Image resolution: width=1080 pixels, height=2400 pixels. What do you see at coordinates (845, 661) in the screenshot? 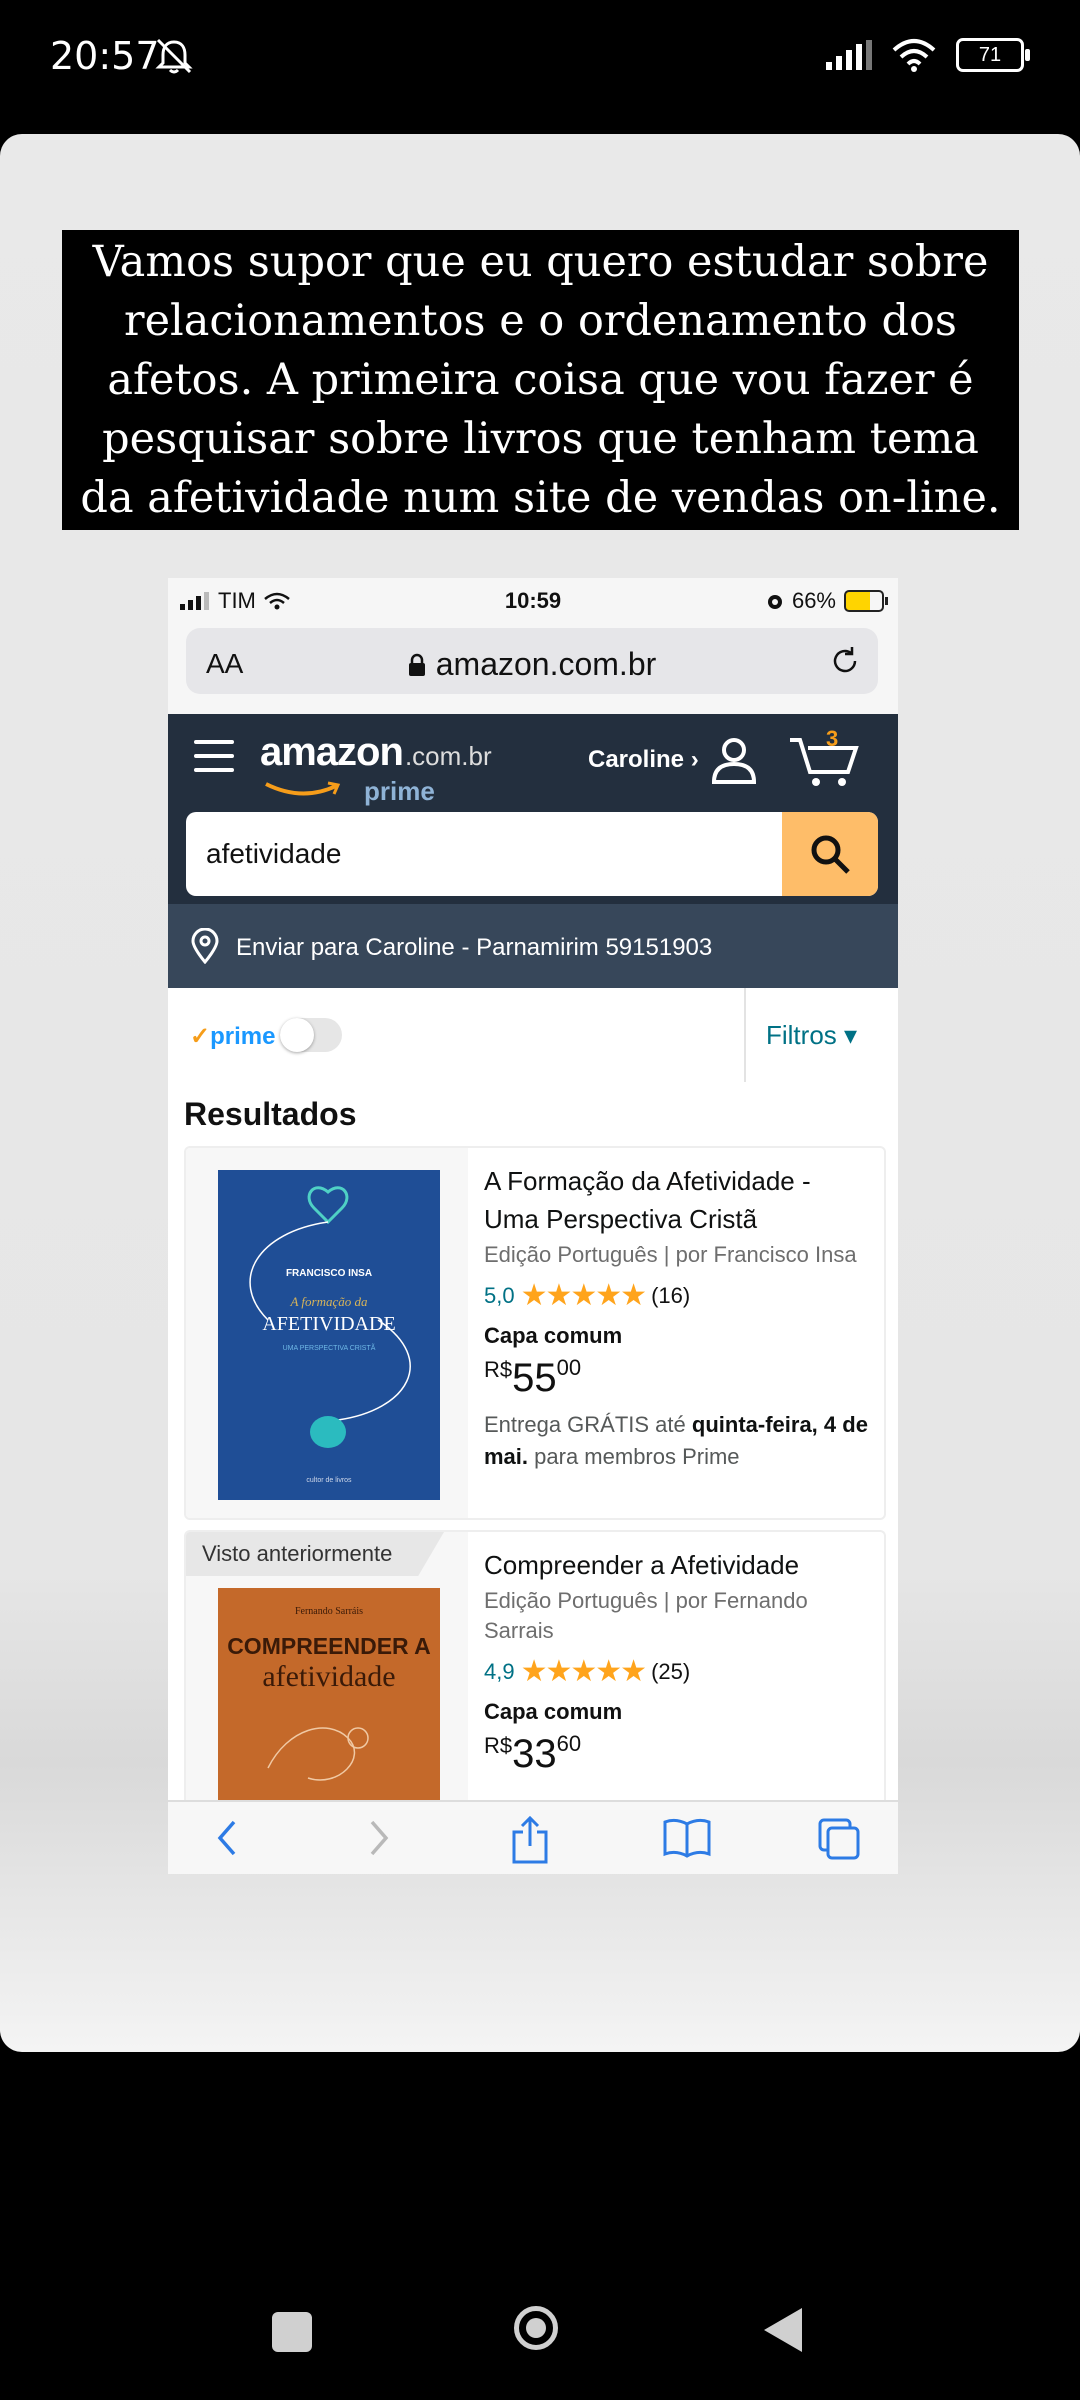
I see `reload-icon` at bounding box center [845, 661].